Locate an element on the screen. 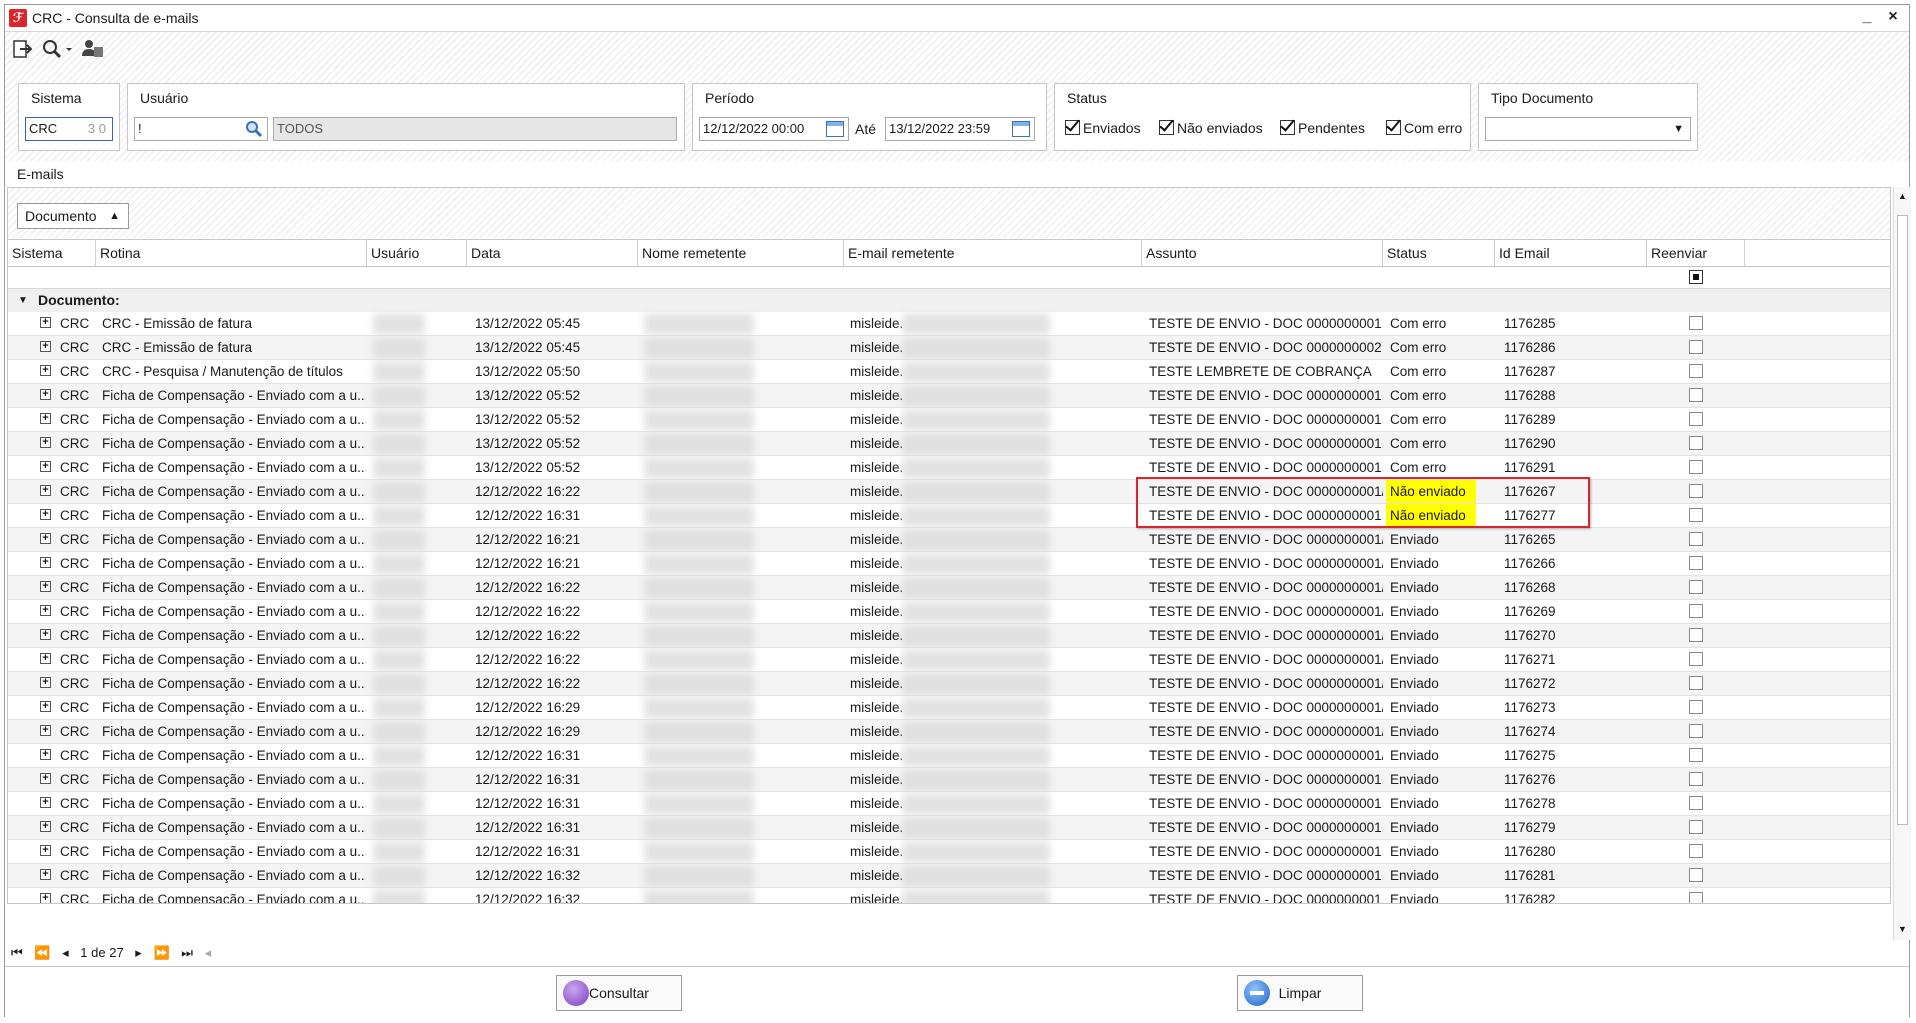 The width and height of the screenshot is (1916, 1023). last-record-icon: ⏭ is located at coordinates (187, 953).